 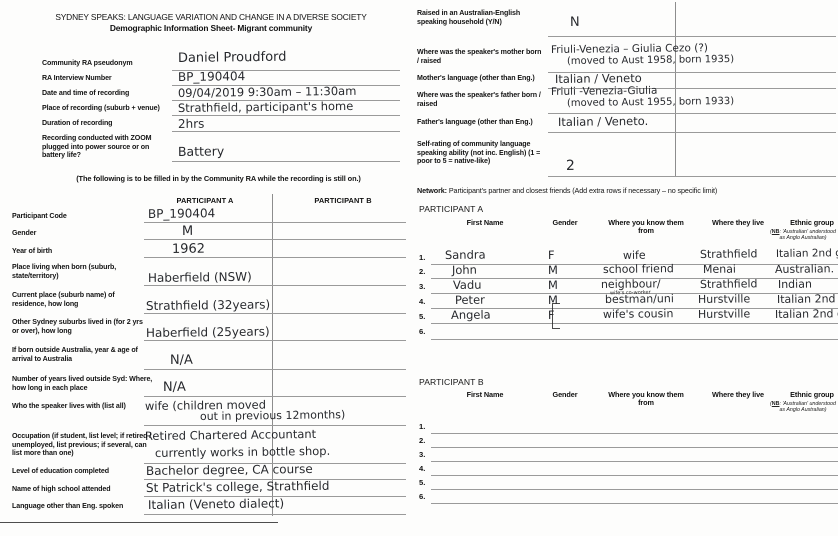 What do you see at coordinates (272, 415) in the screenshot?
I see `row-value-a-lives-with-cont: out in previous 12months)` at bounding box center [272, 415].